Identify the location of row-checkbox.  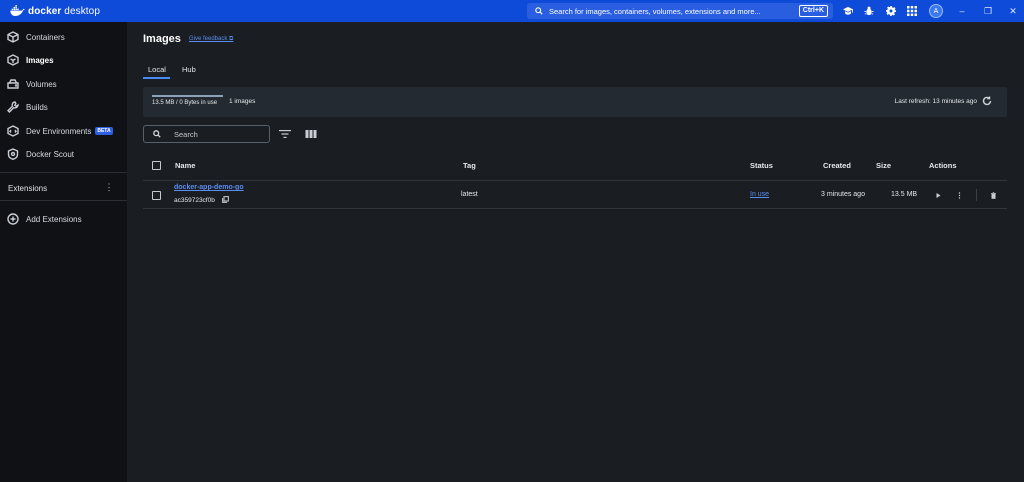
(156, 195).